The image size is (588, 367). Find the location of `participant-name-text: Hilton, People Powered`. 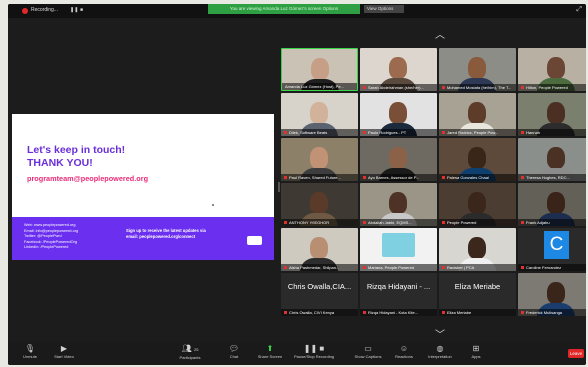

participant-name-text: Hilton, People Powered is located at coordinates (547, 87).